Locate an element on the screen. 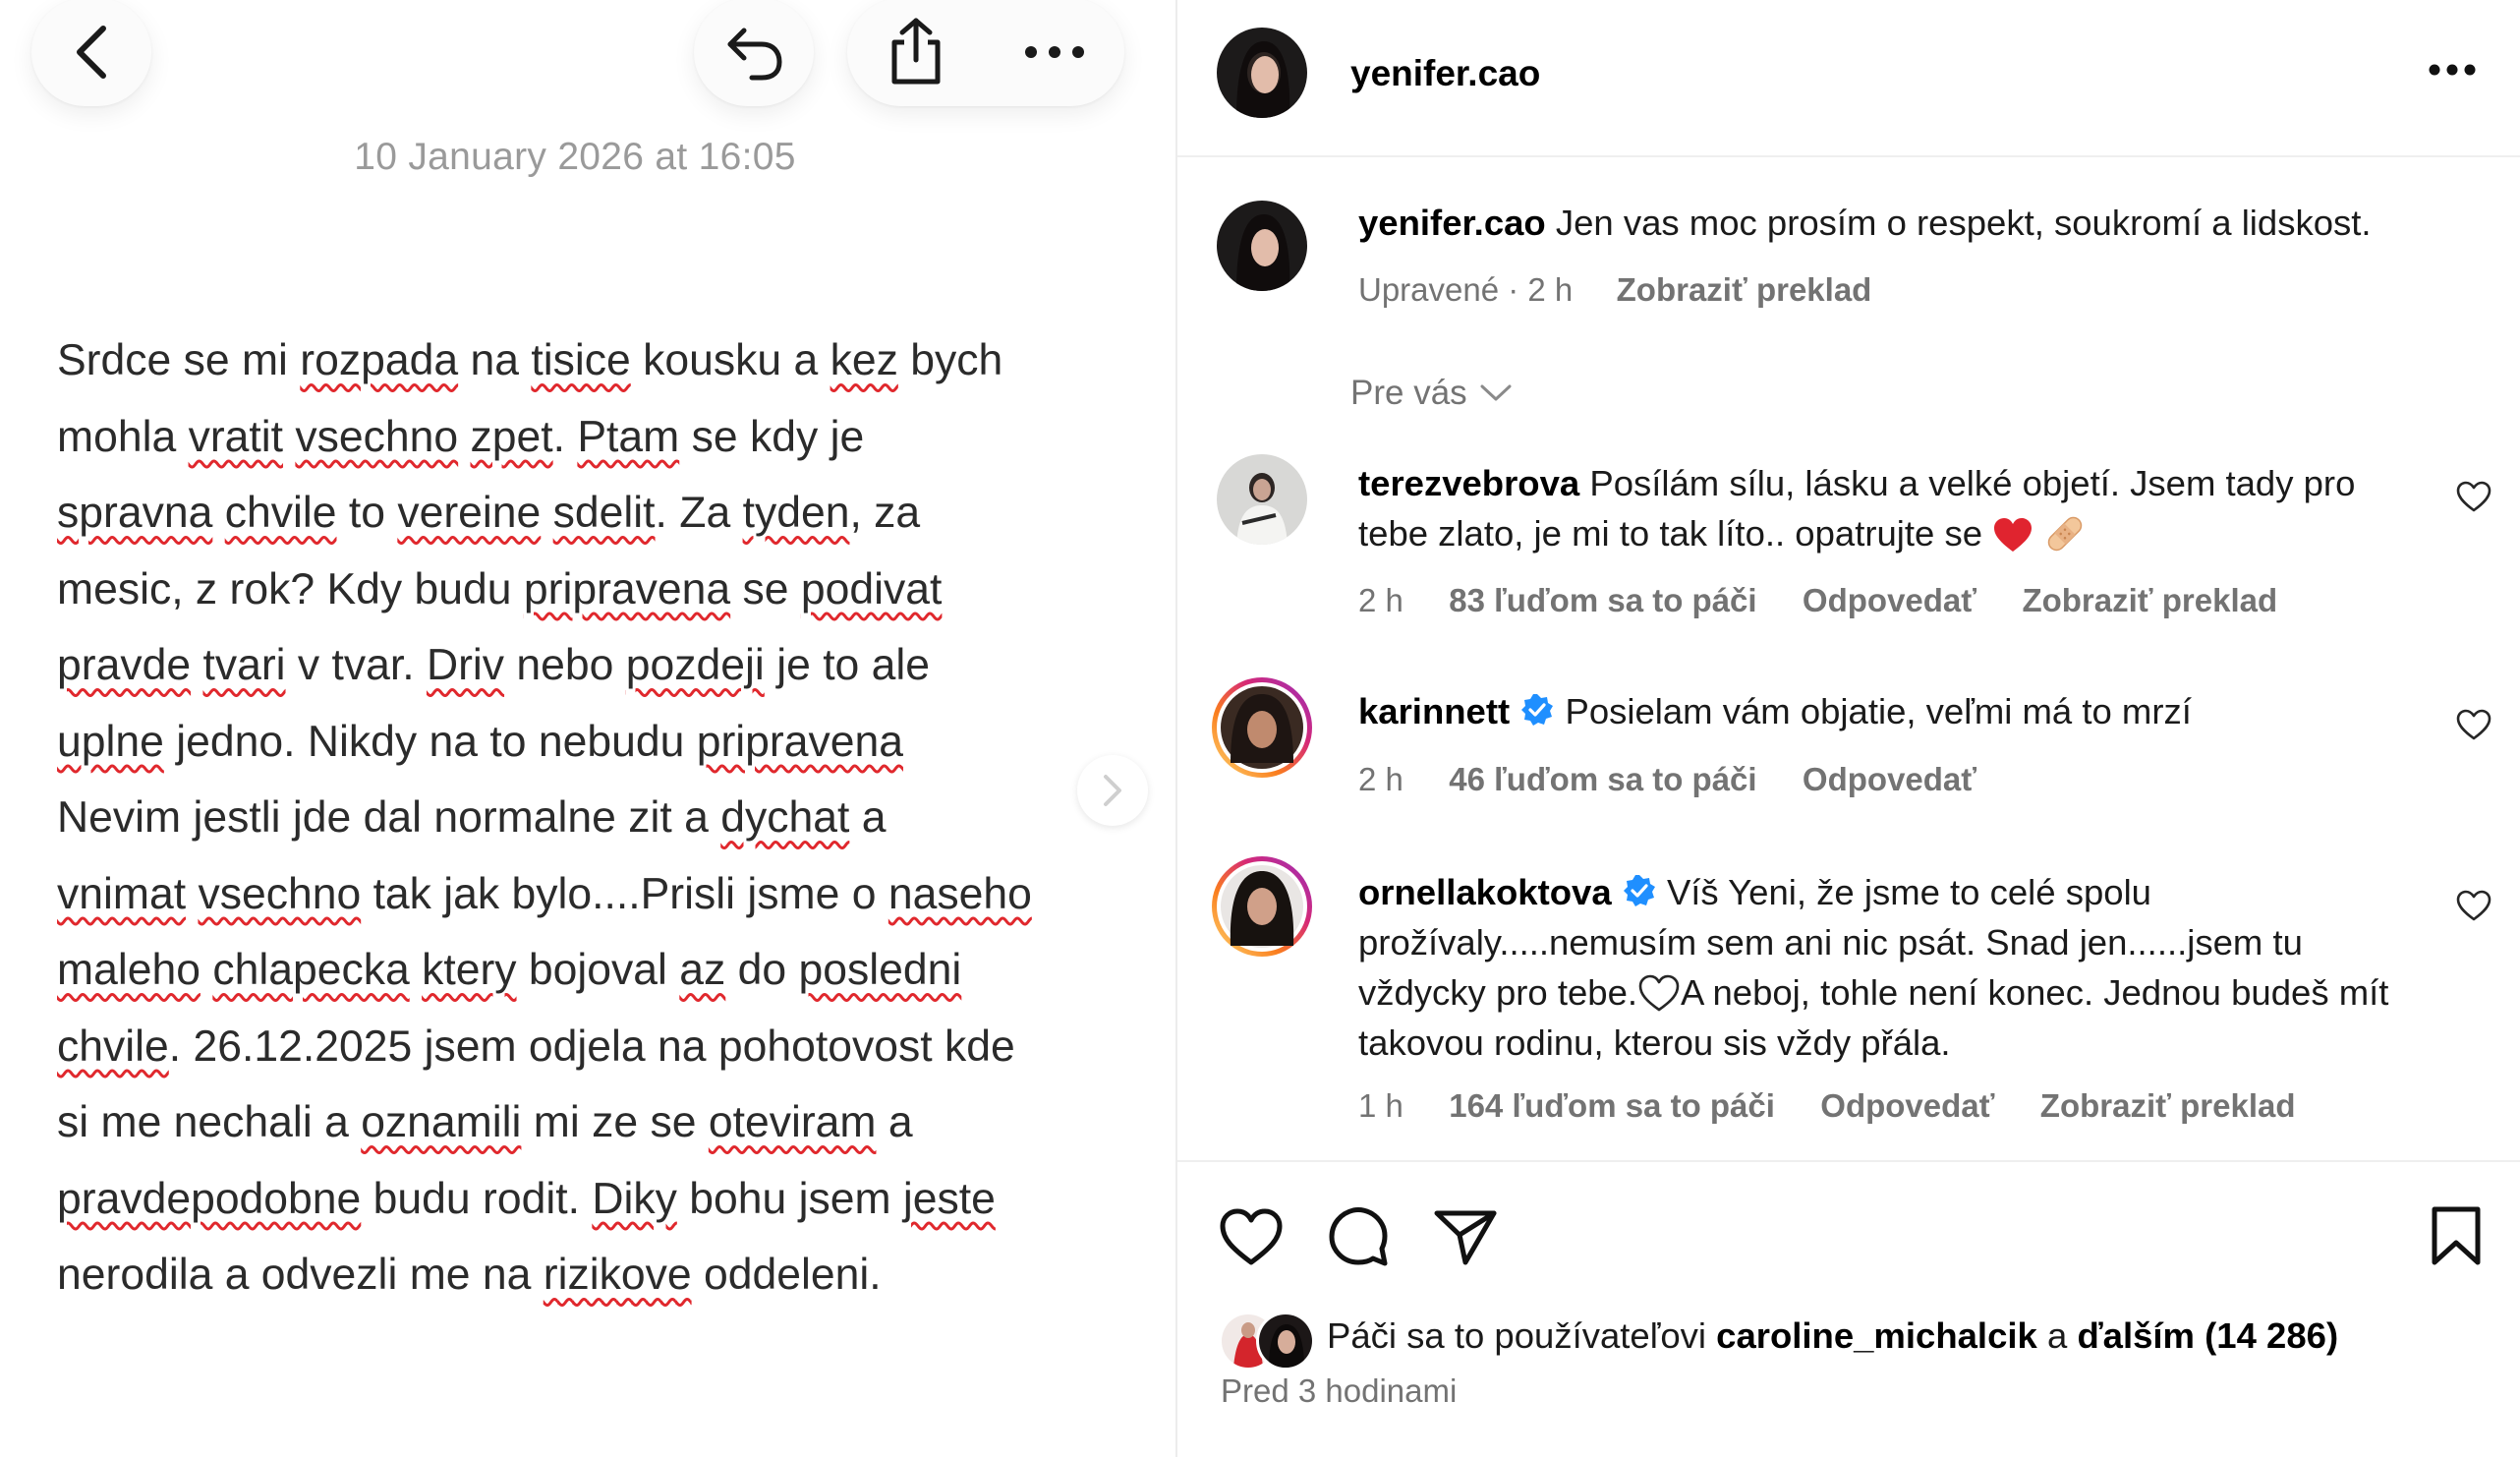  post-author: yenifer.cao is located at coordinates (1445, 73).